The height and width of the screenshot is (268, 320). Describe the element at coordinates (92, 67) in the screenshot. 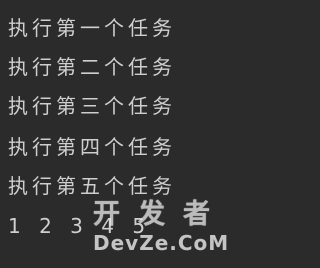

I see `console-line: 执行第二个任务` at that location.